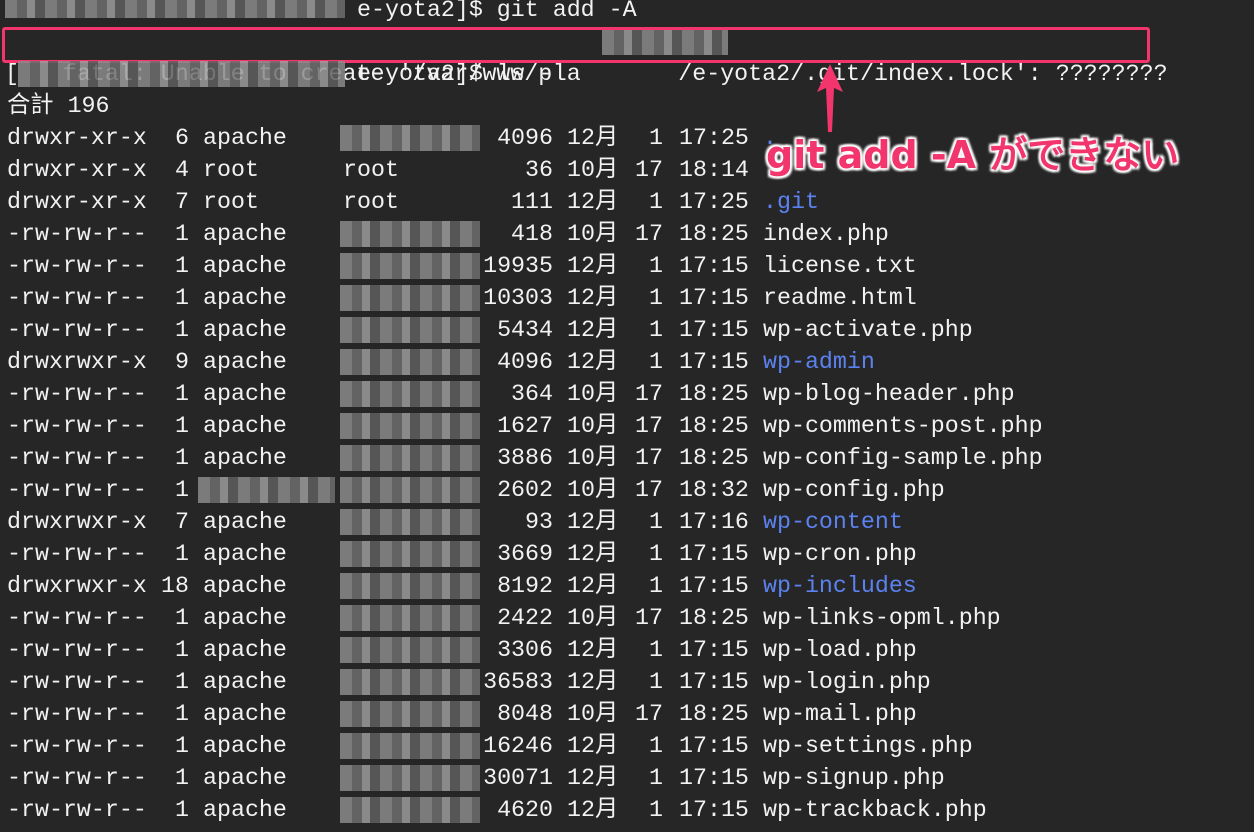 The image size is (1254, 832). Describe the element at coordinates (518, 298) in the screenshot. I see `file-size: 10303` at that location.